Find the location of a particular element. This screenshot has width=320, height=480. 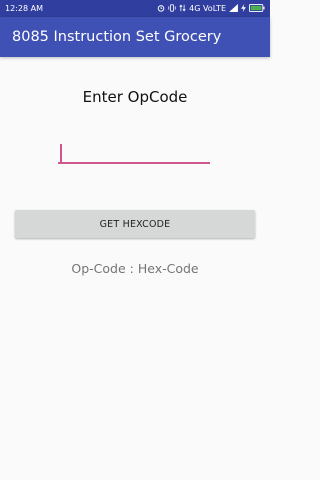

charging-icon is located at coordinates (243, 8).